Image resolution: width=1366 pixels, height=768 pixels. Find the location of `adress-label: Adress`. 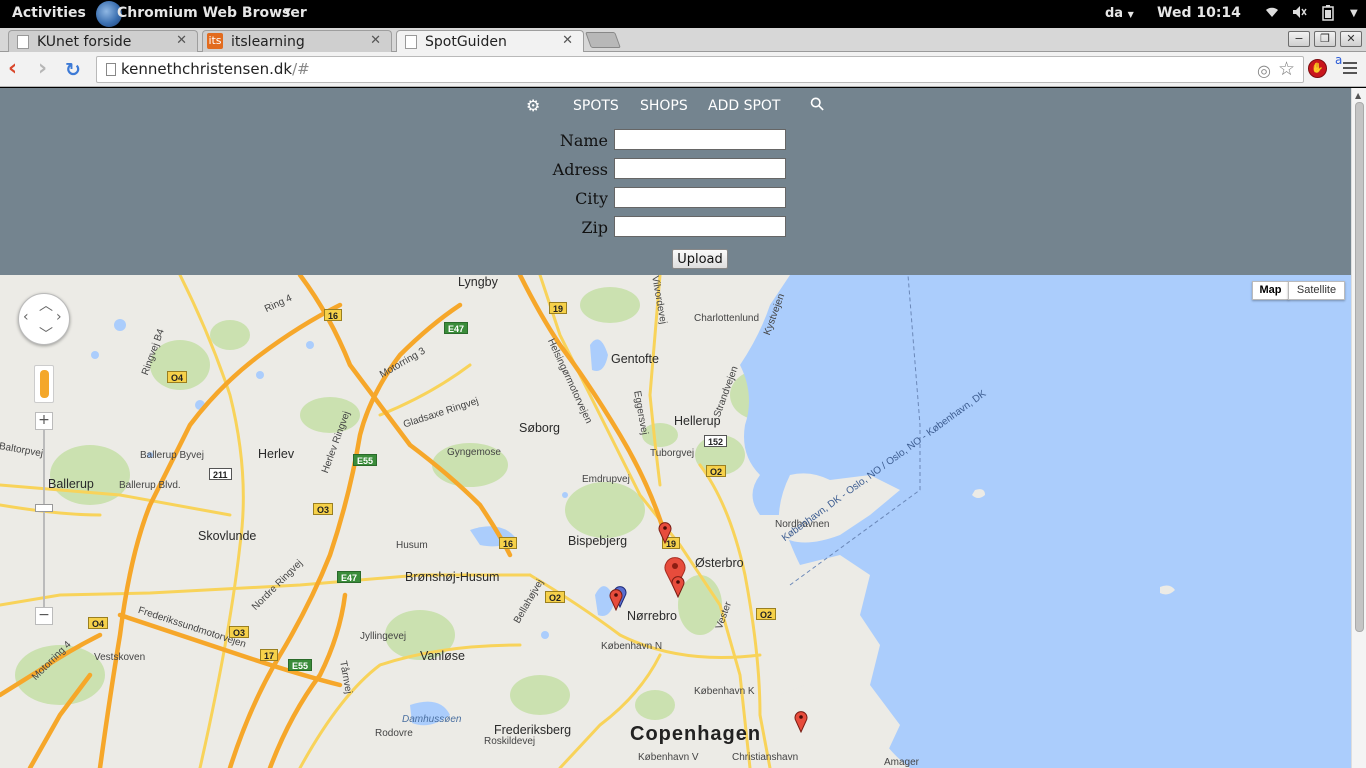

adress-label: Adress is located at coordinates (580, 169).